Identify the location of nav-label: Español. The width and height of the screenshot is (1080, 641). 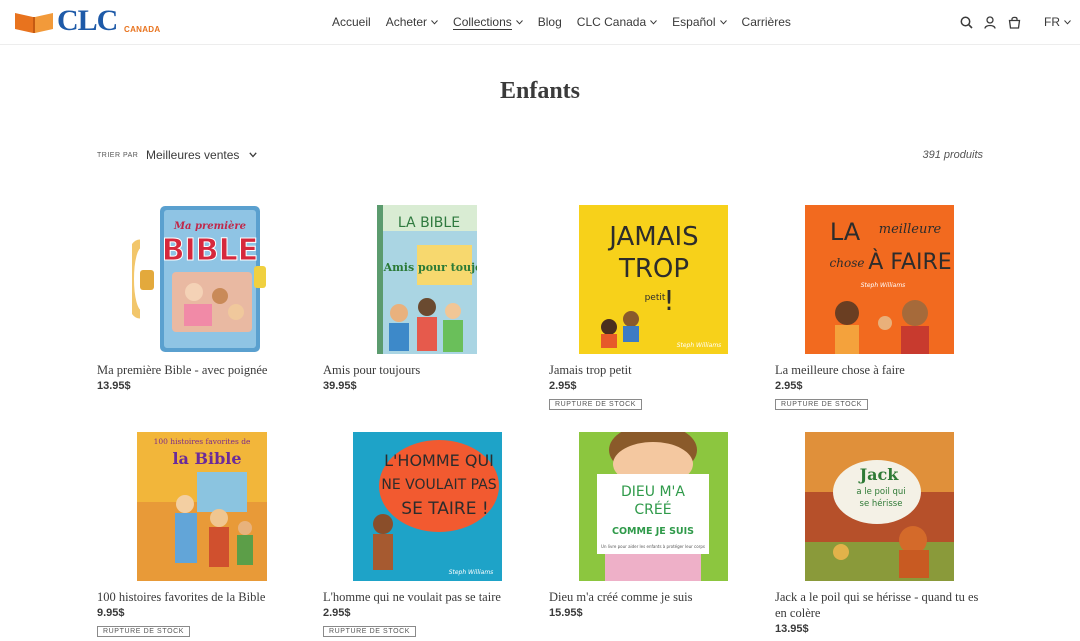
(694, 22).